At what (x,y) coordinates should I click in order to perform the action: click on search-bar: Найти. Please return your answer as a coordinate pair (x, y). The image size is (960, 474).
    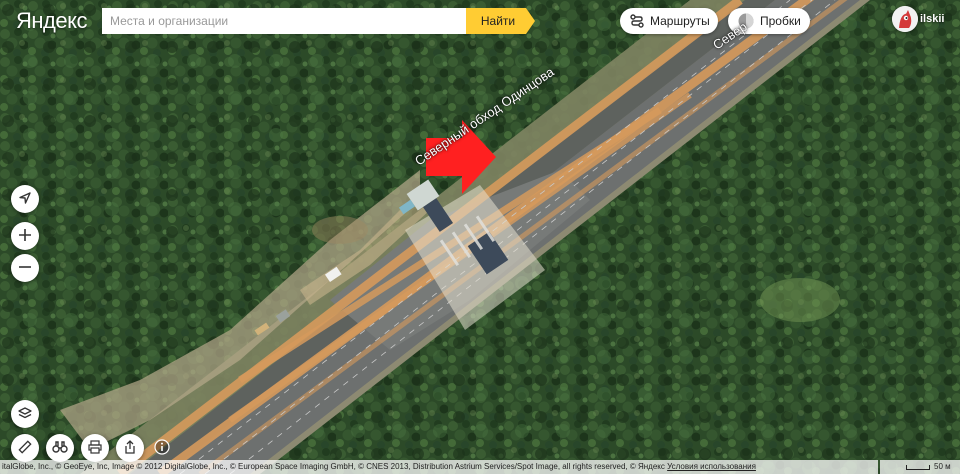
    Looking at the image, I should click on (318, 21).